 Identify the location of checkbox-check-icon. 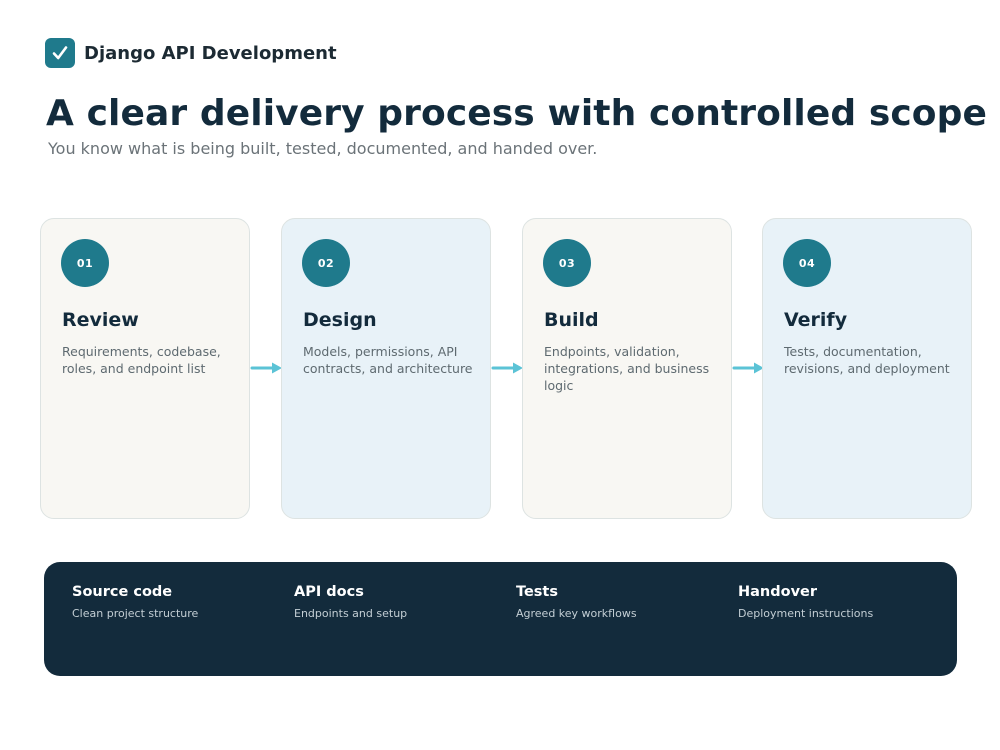
(60, 53).